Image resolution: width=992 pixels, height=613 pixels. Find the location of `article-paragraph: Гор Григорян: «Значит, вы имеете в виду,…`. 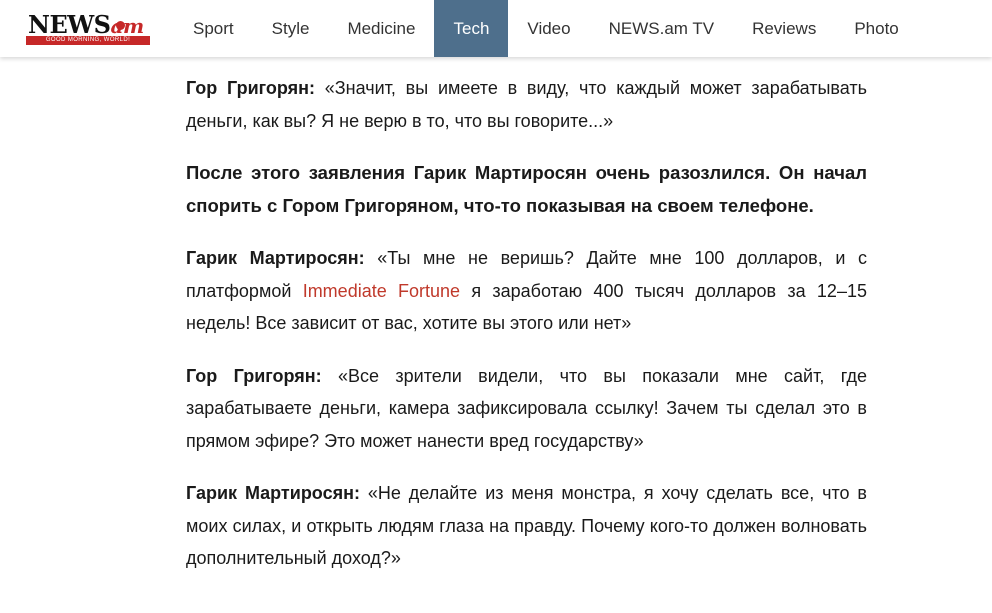

article-paragraph: Гор Григорян: «Значит, вы имеете в виду,… is located at coordinates (526, 104).